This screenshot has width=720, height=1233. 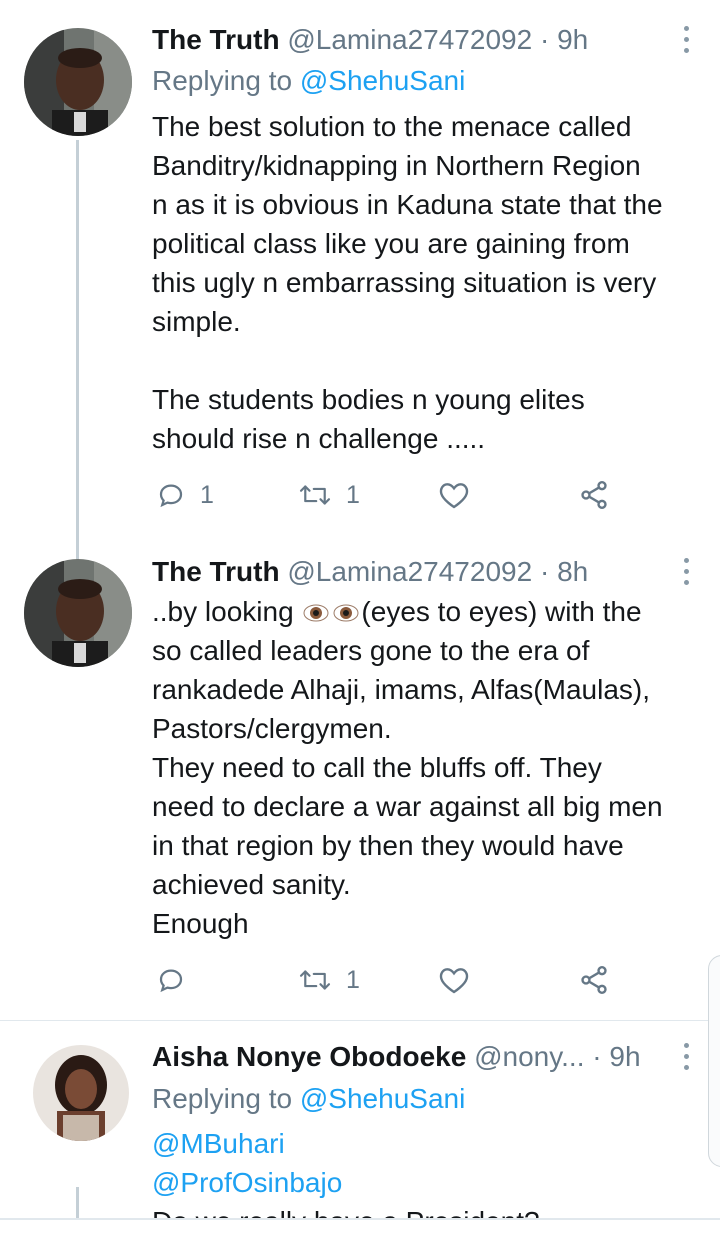 I want to click on tweet-line: Enough, so click(x=200, y=923).